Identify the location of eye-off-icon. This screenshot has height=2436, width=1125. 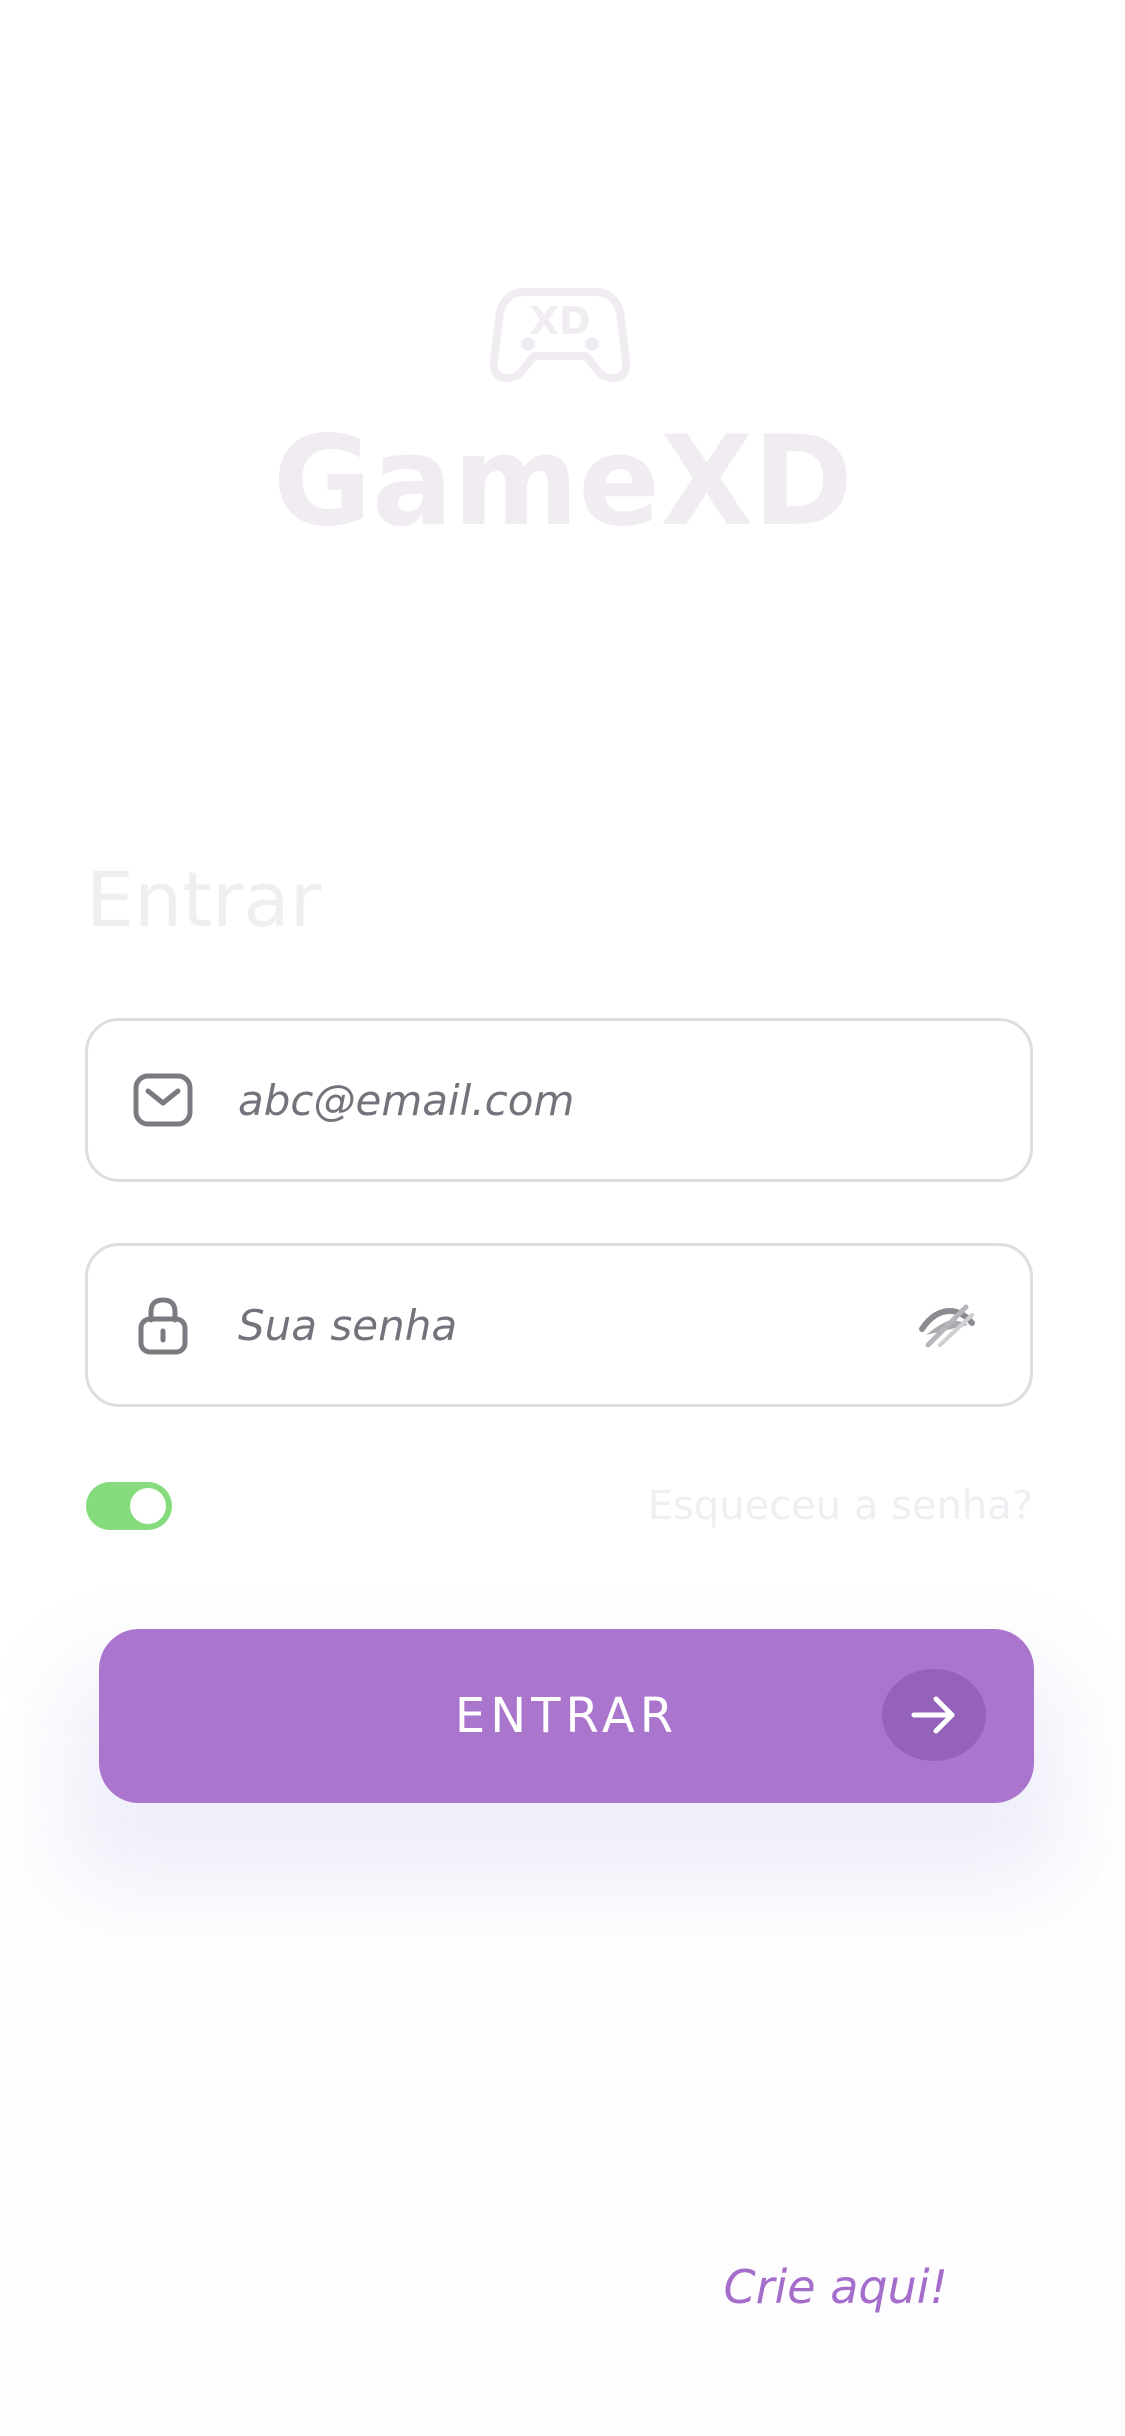
(947, 1325).